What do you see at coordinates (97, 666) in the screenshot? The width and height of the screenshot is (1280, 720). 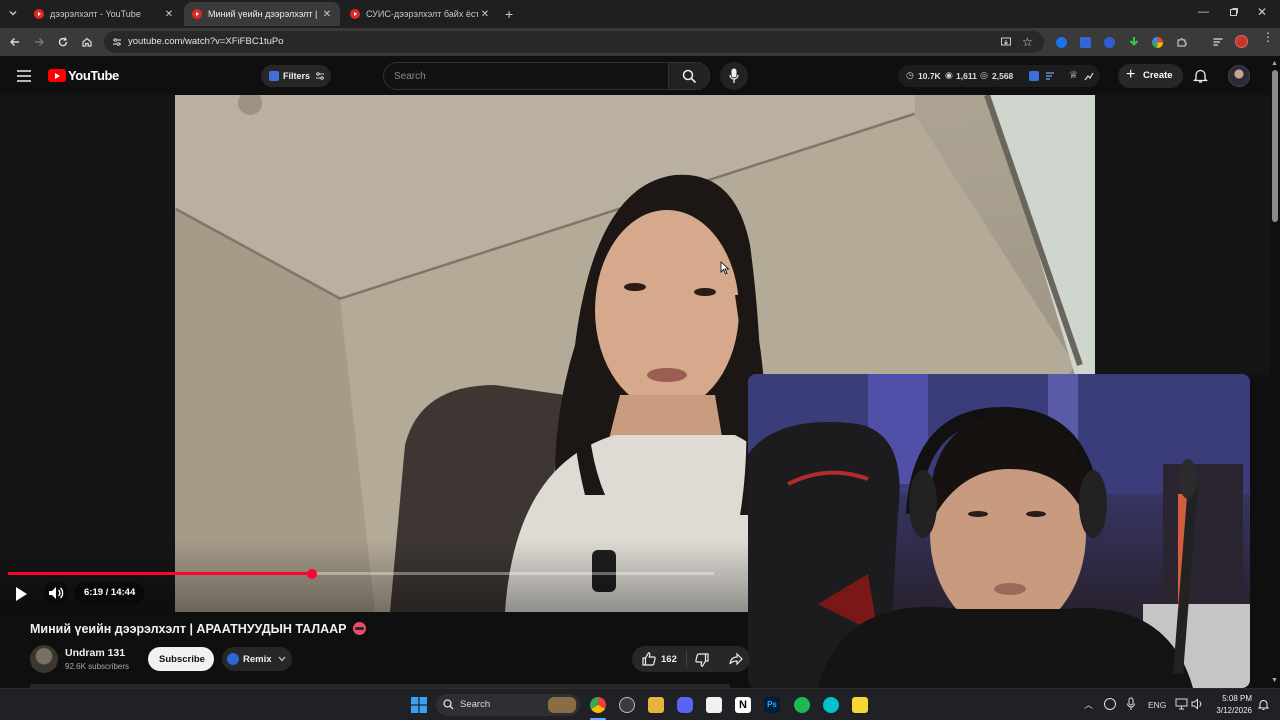 I see `subscriber-count: 92.6K subscribers` at bounding box center [97, 666].